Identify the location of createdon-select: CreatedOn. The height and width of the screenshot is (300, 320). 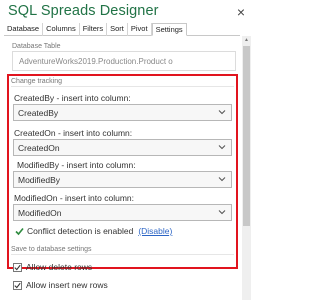
(122, 147).